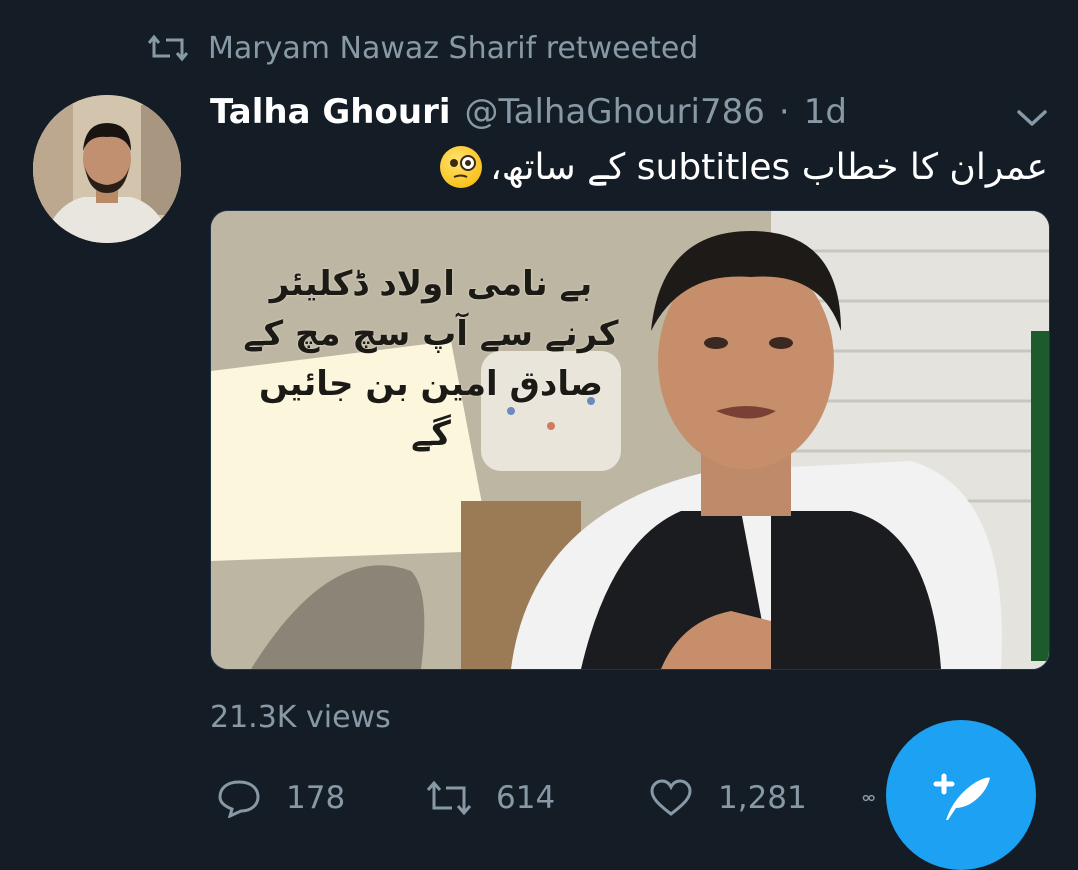  Describe the element at coordinates (490, 798) in the screenshot. I see `retweet-button: 614` at that location.